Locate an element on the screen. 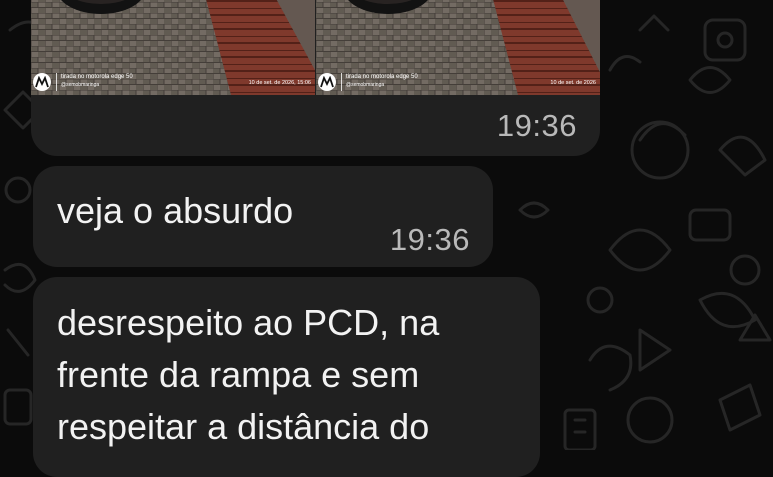  message-text-line: frente da rampa e sem is located at coordinates (238, 374).